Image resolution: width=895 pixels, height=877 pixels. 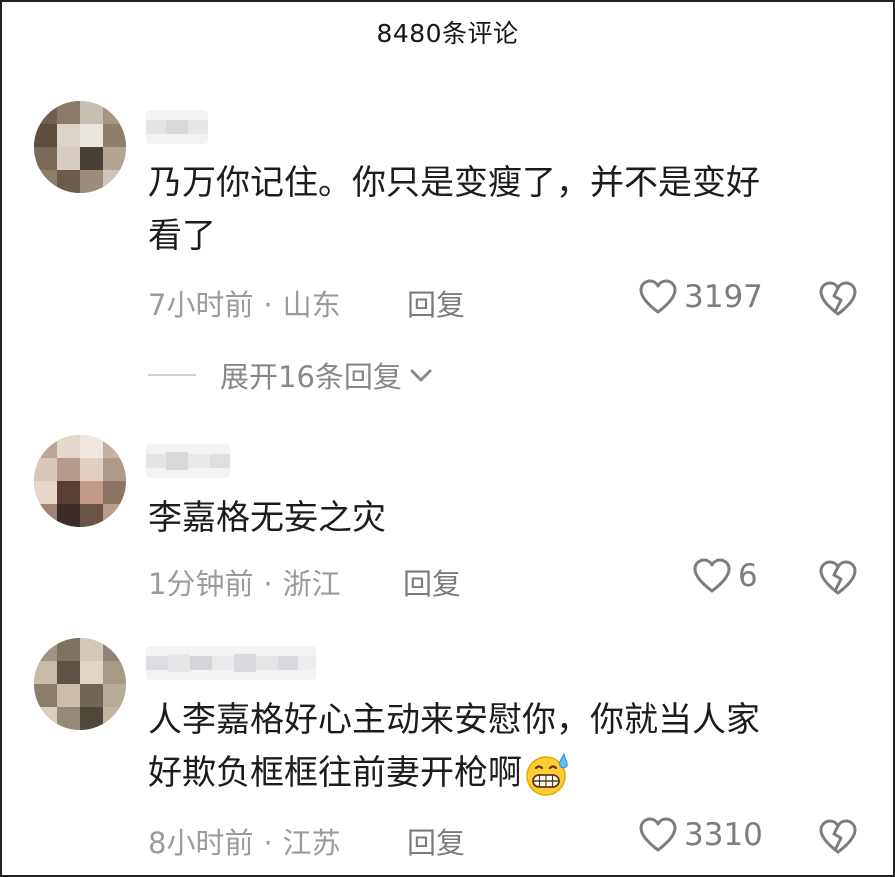 What do you see at coordinates (267, 518) in the screenshot?
I see `comment-text-line: 李嘉格无妄之灾` at bounding box center [267, 518].